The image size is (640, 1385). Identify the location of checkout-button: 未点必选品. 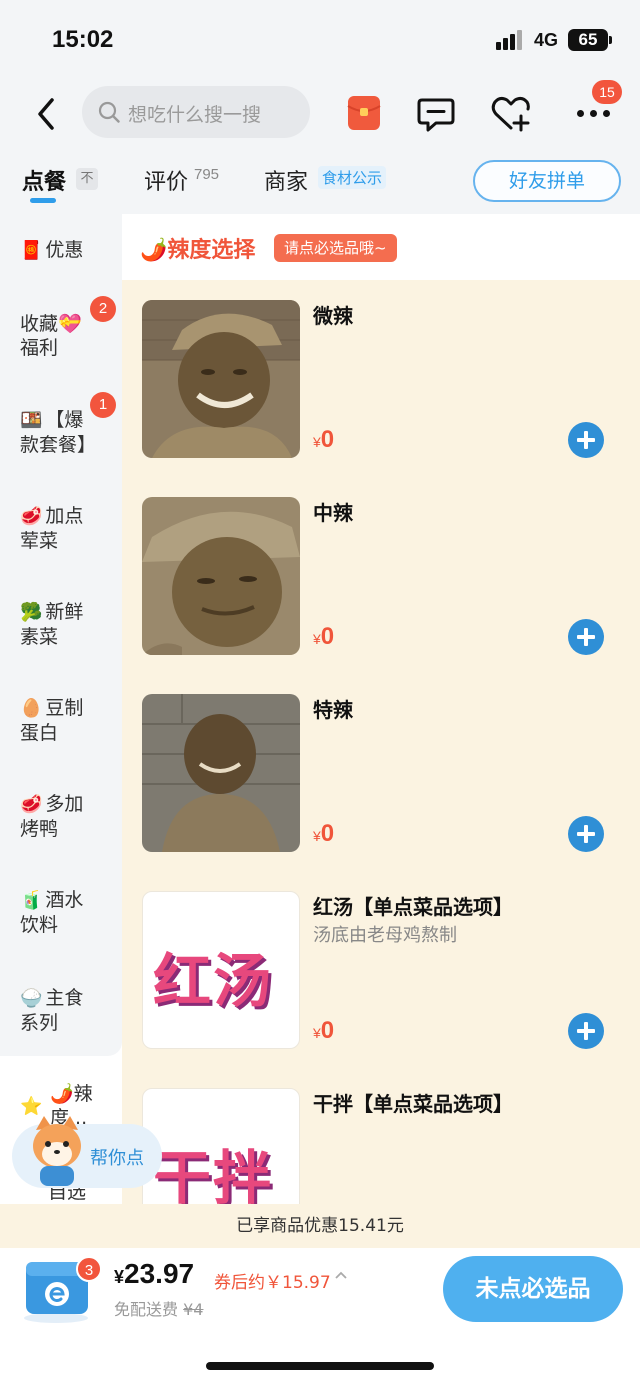
(533, 1289).